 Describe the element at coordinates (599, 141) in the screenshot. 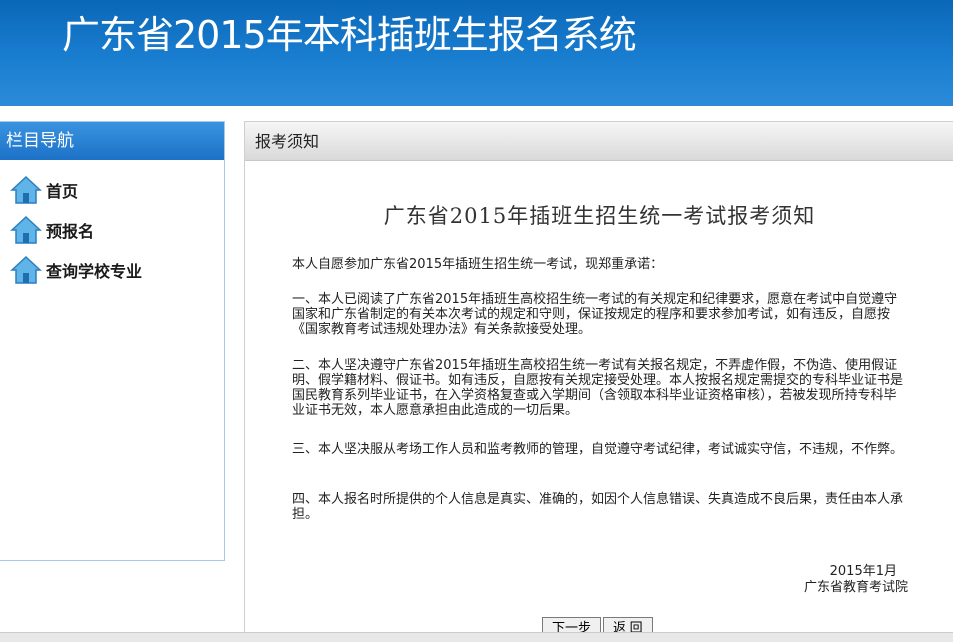

I see `panel-title: 报考须知` at that location.